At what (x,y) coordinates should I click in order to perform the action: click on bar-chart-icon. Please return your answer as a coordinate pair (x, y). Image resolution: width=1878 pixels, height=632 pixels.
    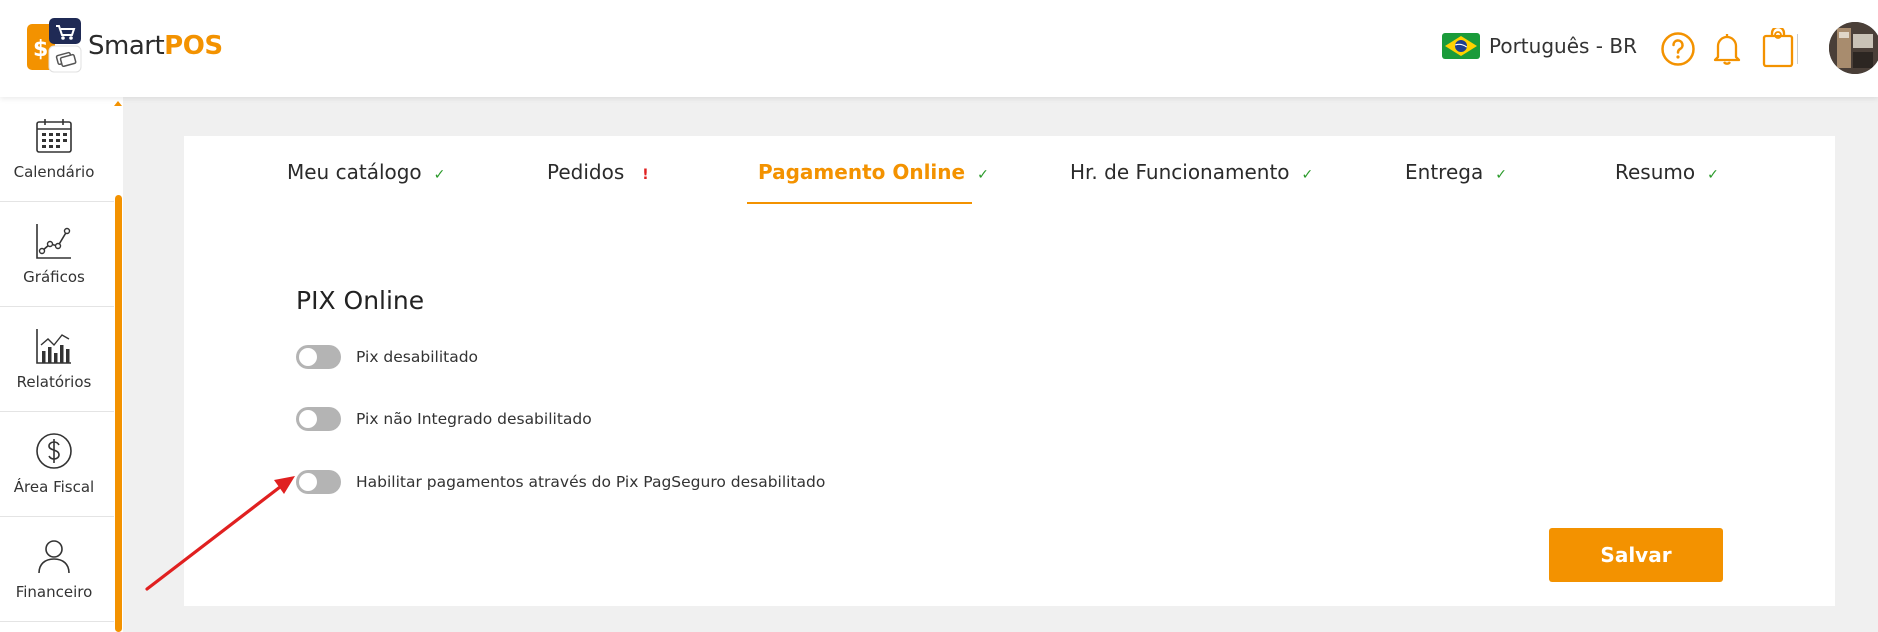
    Looking at the image, I should click on (53, 346).